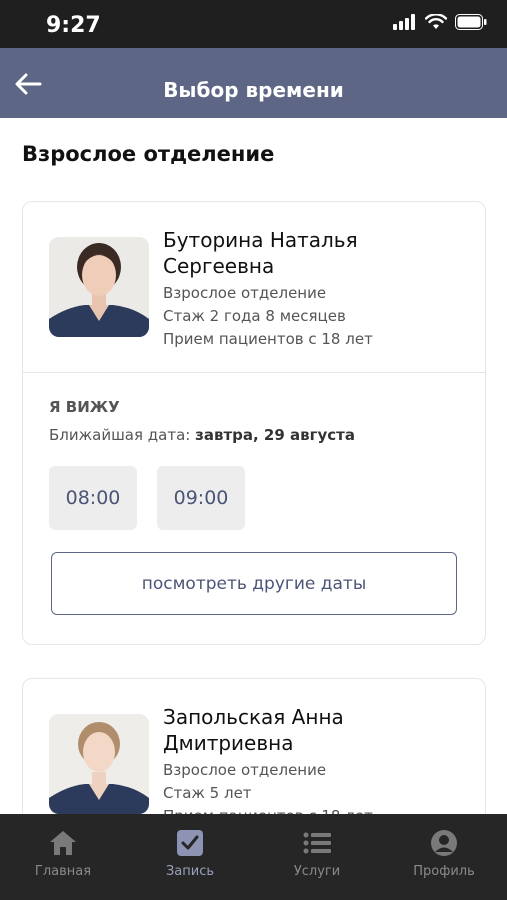 This screenshot has width=507, height=900. Describe the element at coordinates (207, 793) in the screenshot. I see `doctor-experience: Стаж 5 лет` at that location.